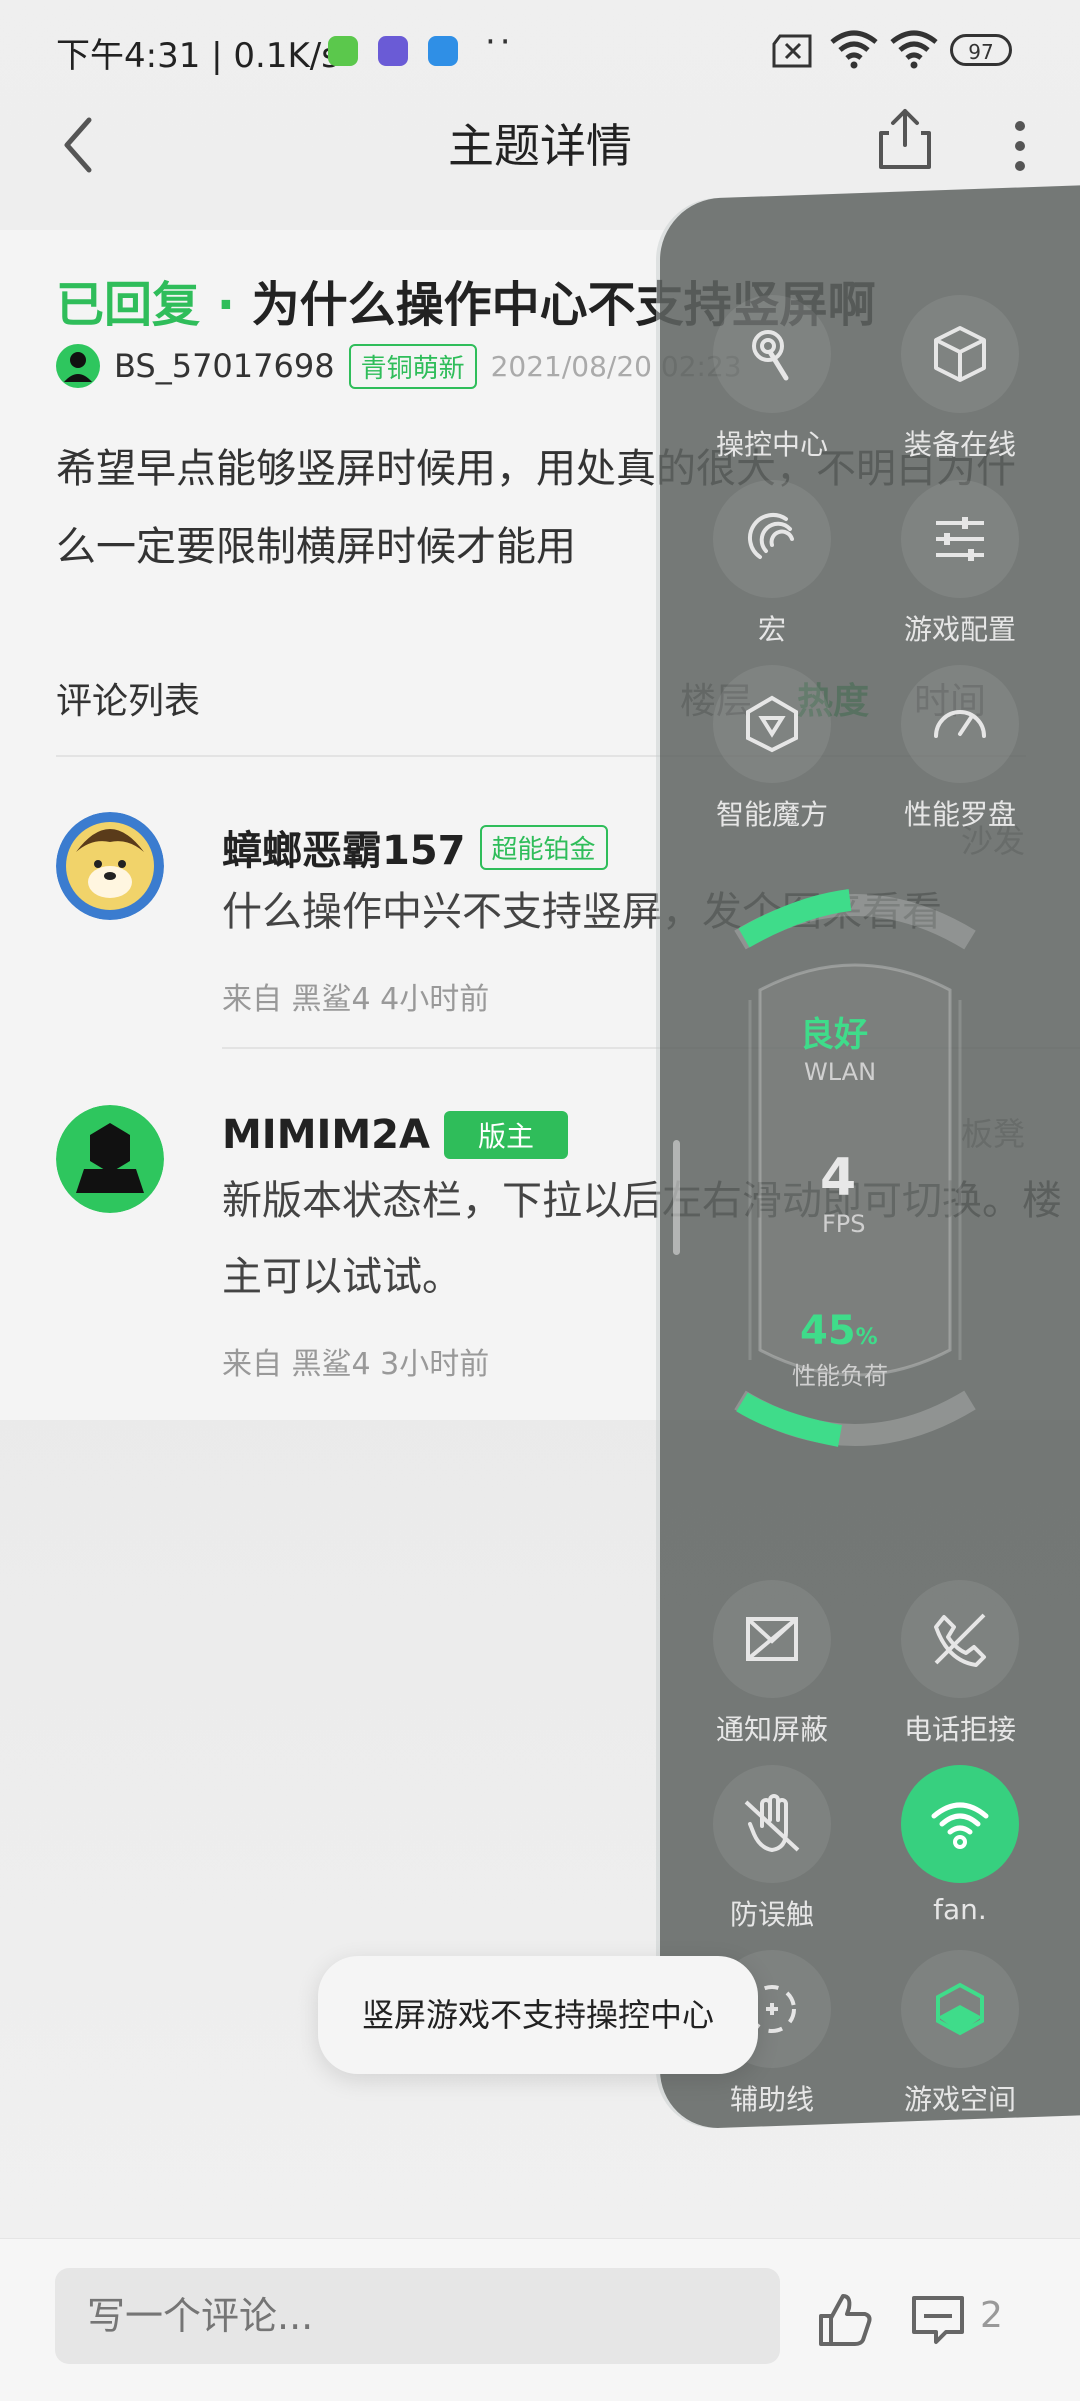 This screenshot has width=1080, height=2401. I want to click on sliders-icon, so click(960, 539).